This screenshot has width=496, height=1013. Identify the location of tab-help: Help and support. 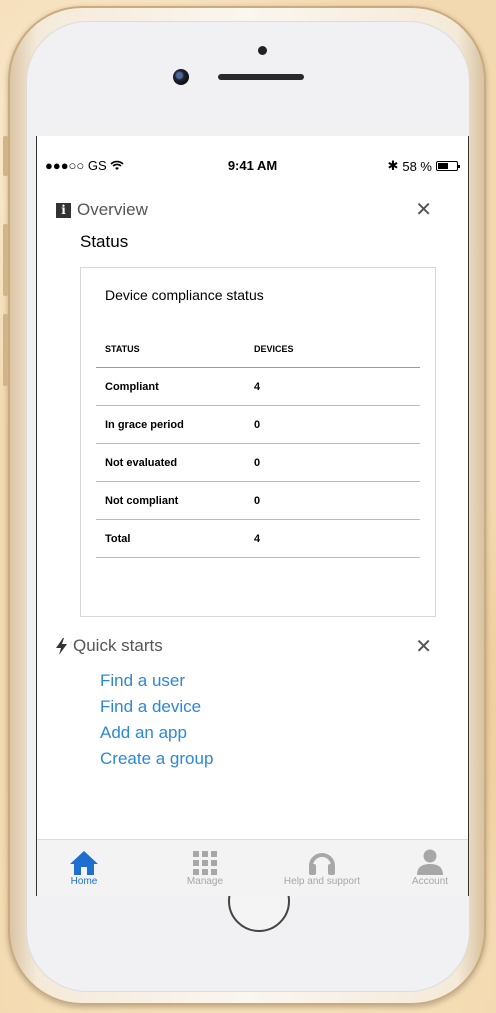
(322, 868).